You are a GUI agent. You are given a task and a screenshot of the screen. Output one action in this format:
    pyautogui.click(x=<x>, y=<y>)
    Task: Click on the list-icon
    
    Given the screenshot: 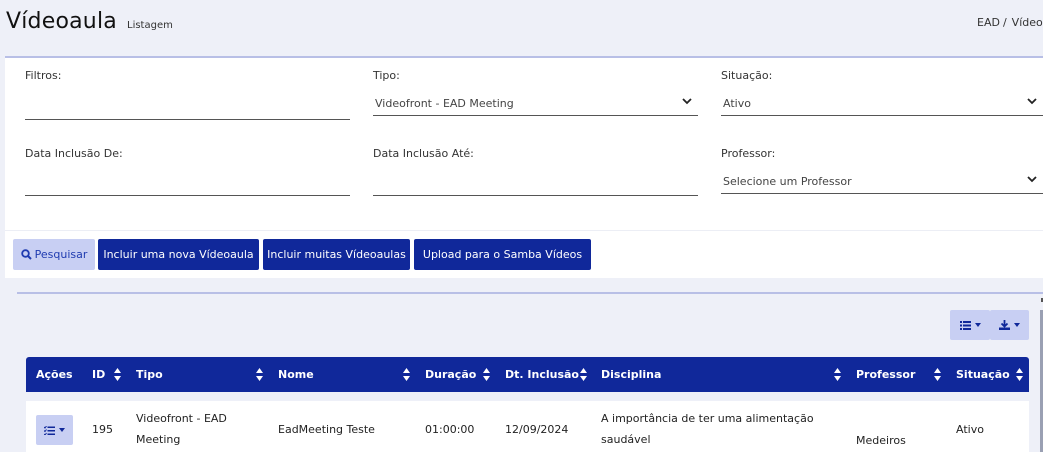 What is the action you would take?
    pyautogui.click(x=965, y=325)
    